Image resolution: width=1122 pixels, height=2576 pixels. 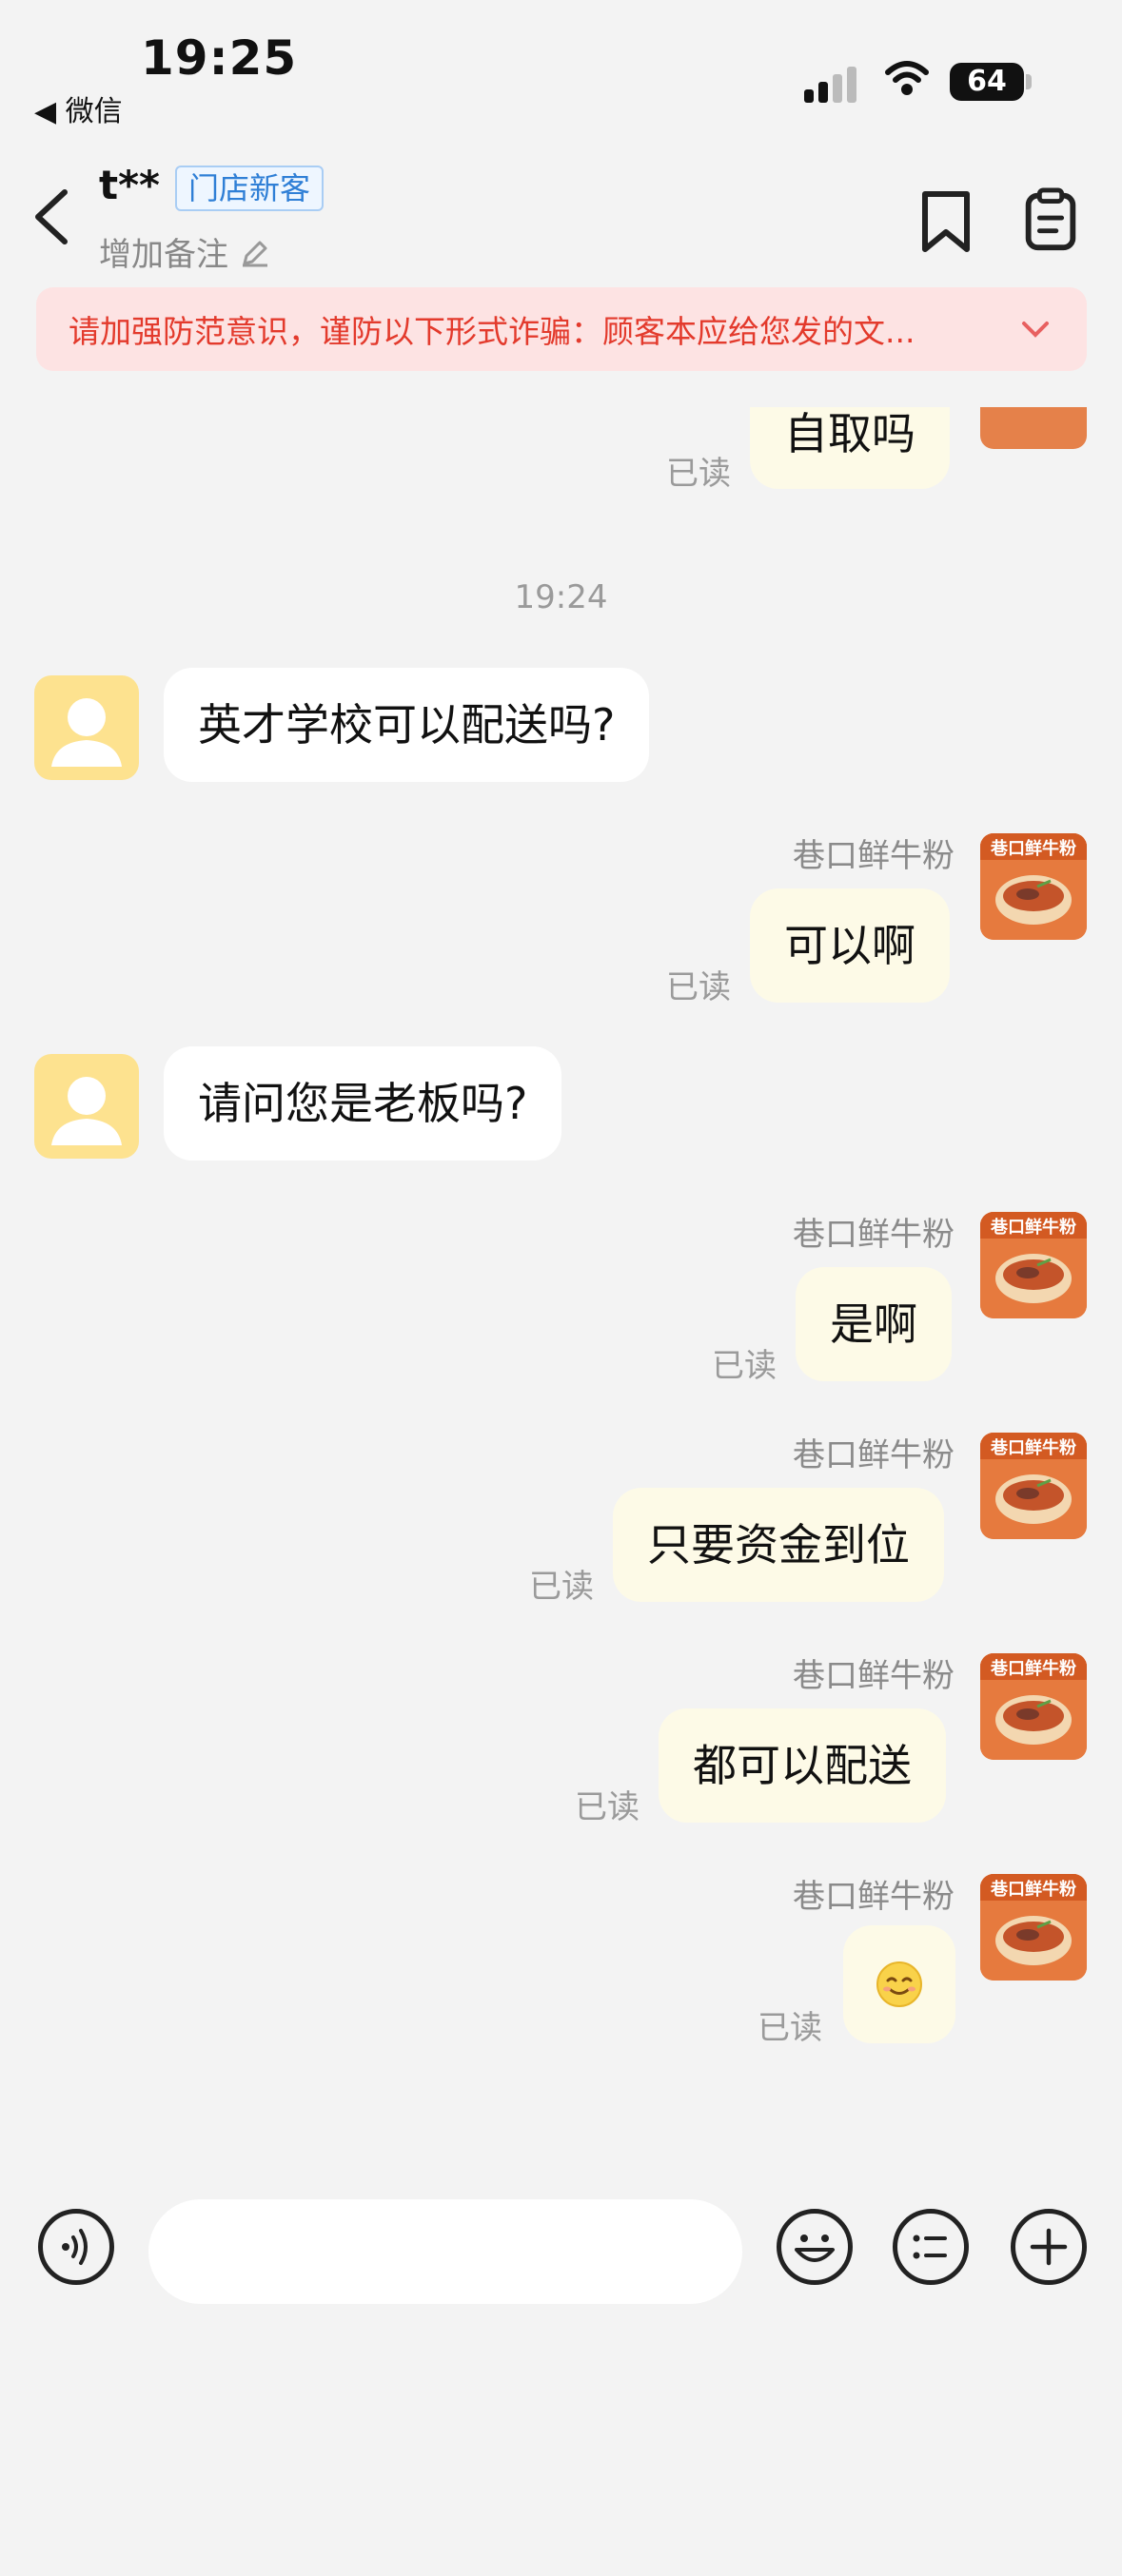 I want to click on quick-reply-button, so click(x=931, y=2247).